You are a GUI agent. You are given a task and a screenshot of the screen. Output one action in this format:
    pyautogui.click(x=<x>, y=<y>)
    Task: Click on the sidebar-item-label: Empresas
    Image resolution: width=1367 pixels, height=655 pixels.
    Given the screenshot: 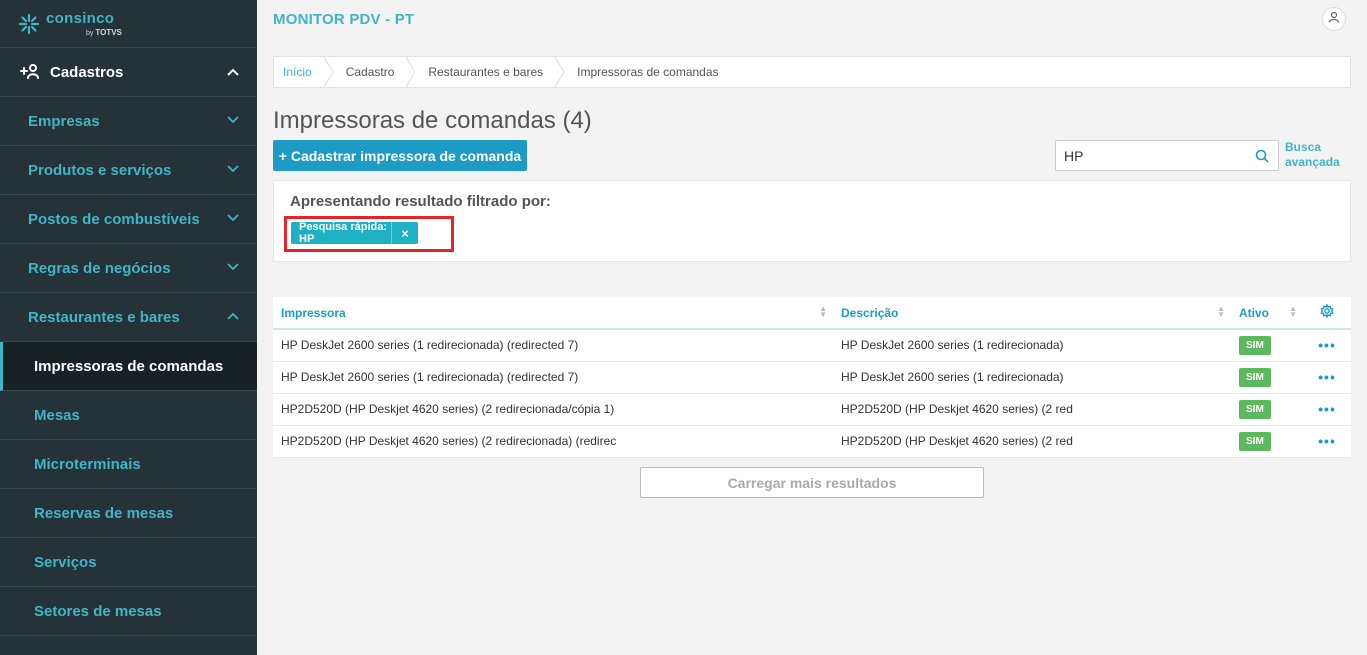 What is the action you would take?
    pyautogui.click(x=64, y=121)
    